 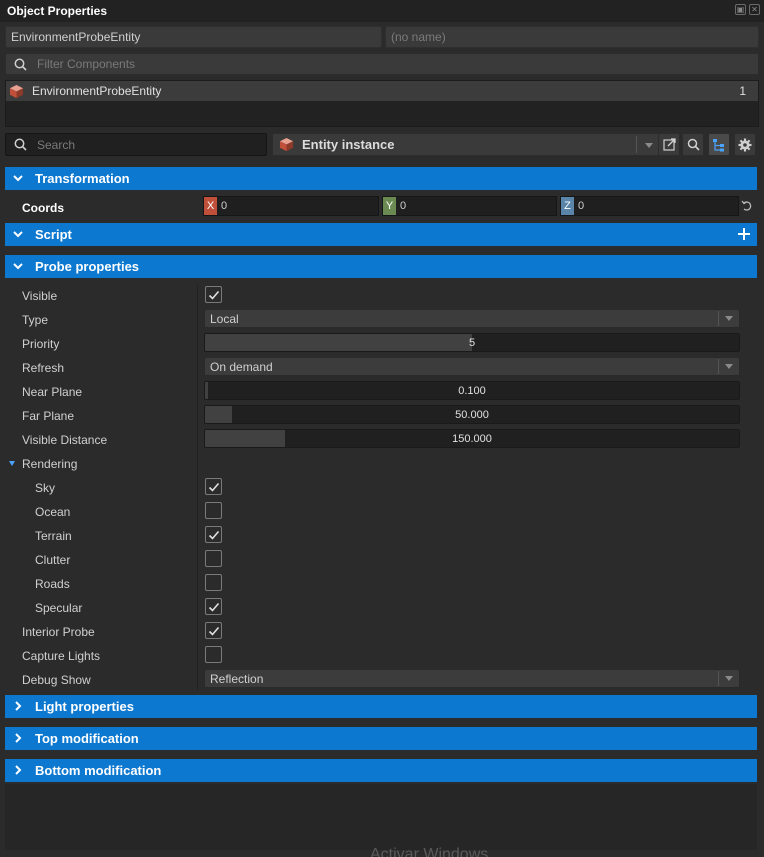 What do you see at coordinates (97, 91) in the screenshot?
I see `list-item-label: EnvironmentProbeEntity` at bounding box center [97, 91].